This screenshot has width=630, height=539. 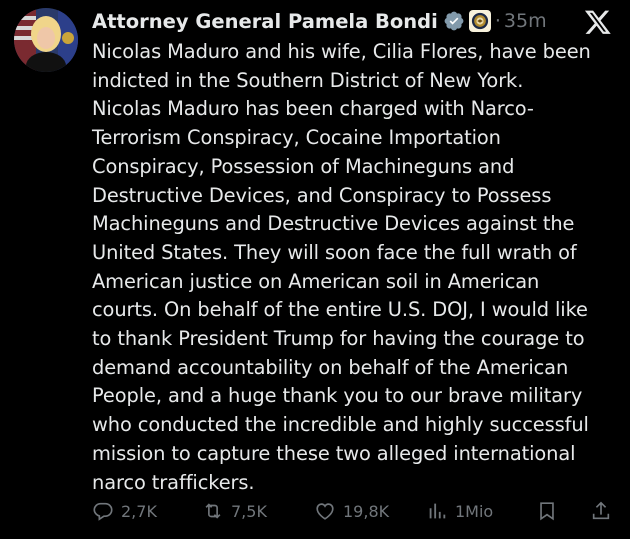 What do you see at coordinates (366, 511) in the screenshot?
I see `like-count: 19,8K` at bounding box center [366, 511].